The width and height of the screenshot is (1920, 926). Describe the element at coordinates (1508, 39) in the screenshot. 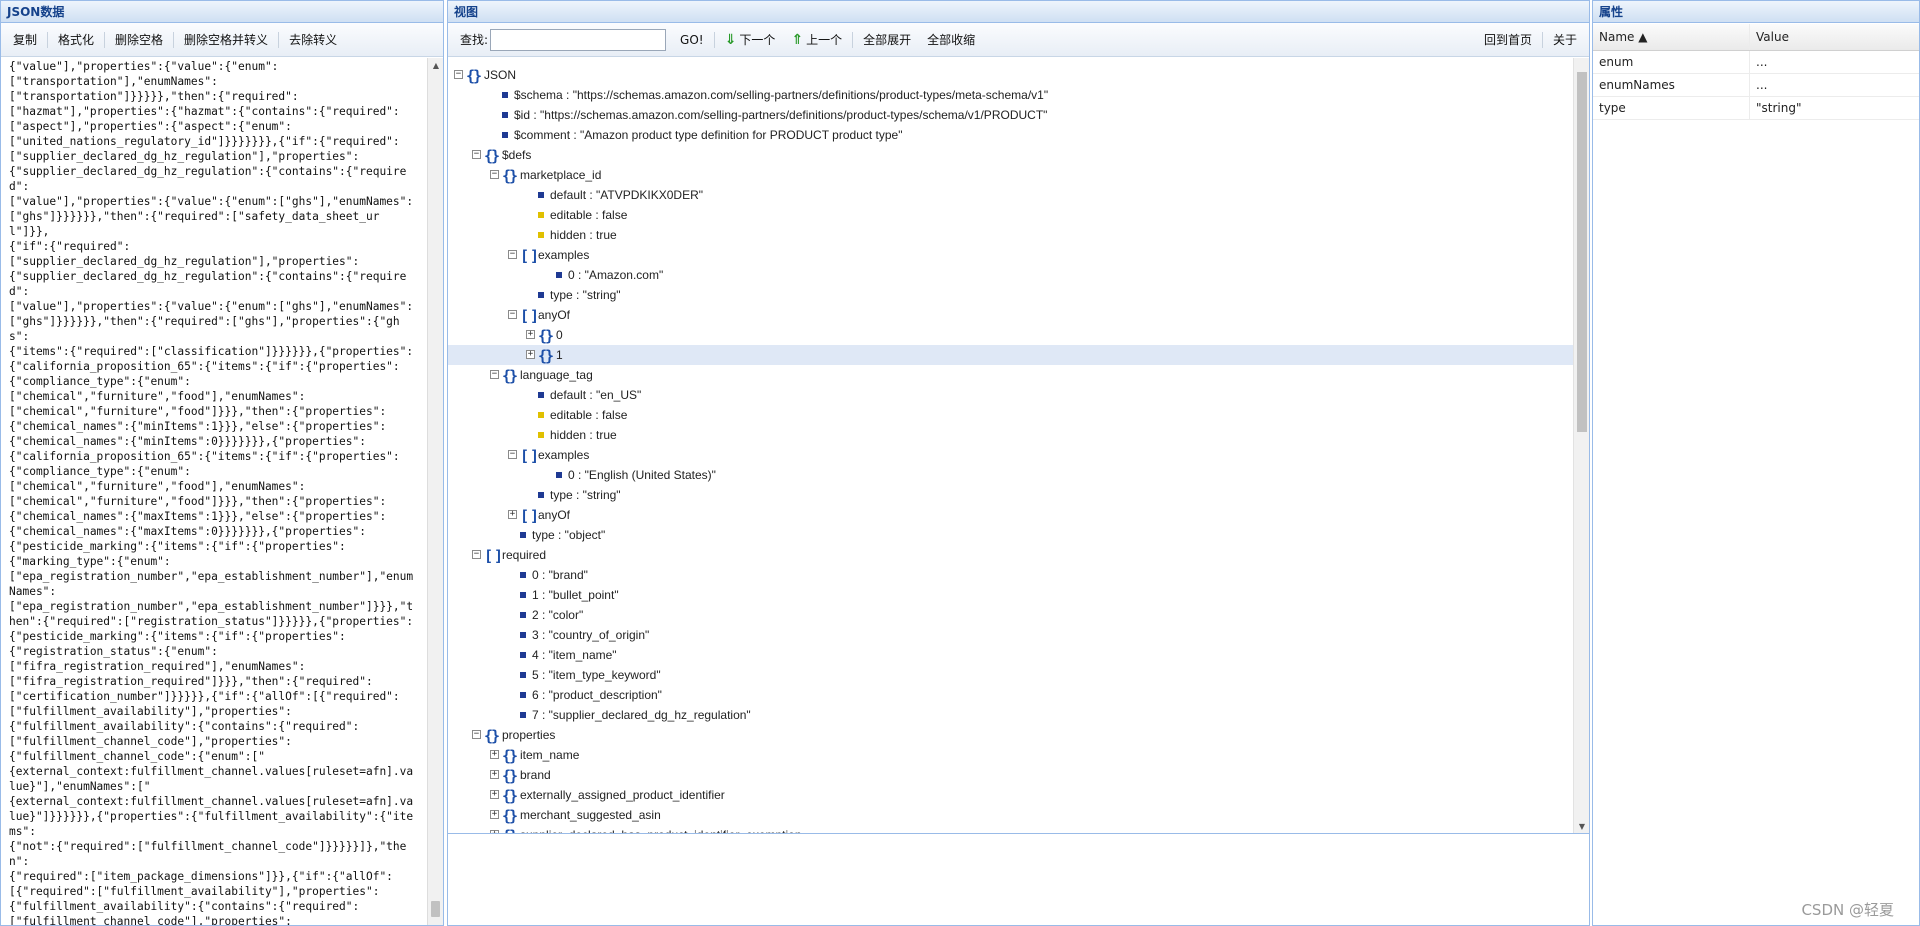

I see `home-button: 回到首页` at that location.